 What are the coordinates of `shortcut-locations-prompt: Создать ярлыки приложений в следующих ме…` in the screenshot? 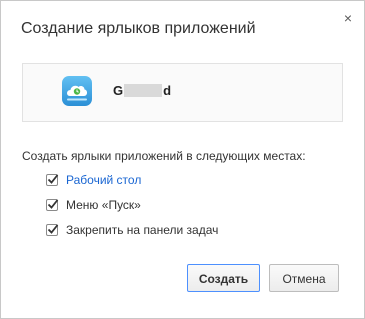 It's located at (164, 156).